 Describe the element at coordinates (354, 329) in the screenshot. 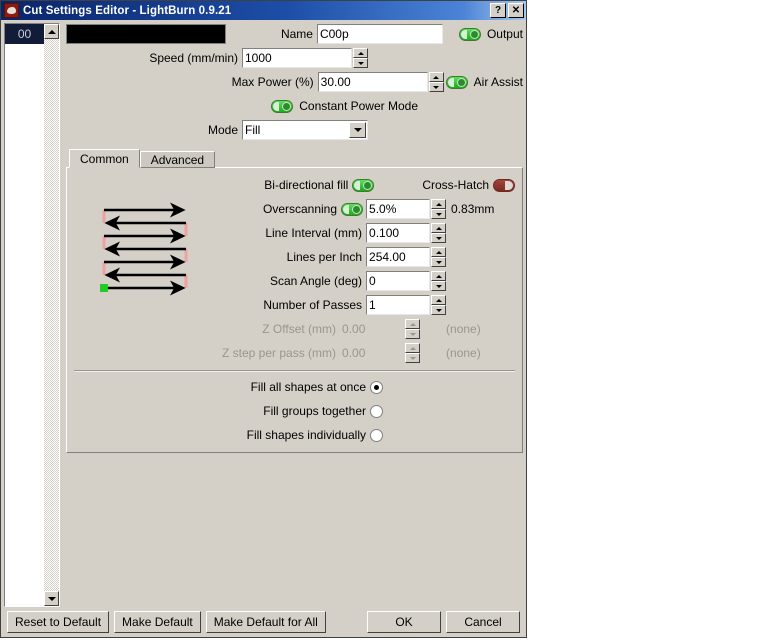

I see `z-offset-input: 0.00` at that location.